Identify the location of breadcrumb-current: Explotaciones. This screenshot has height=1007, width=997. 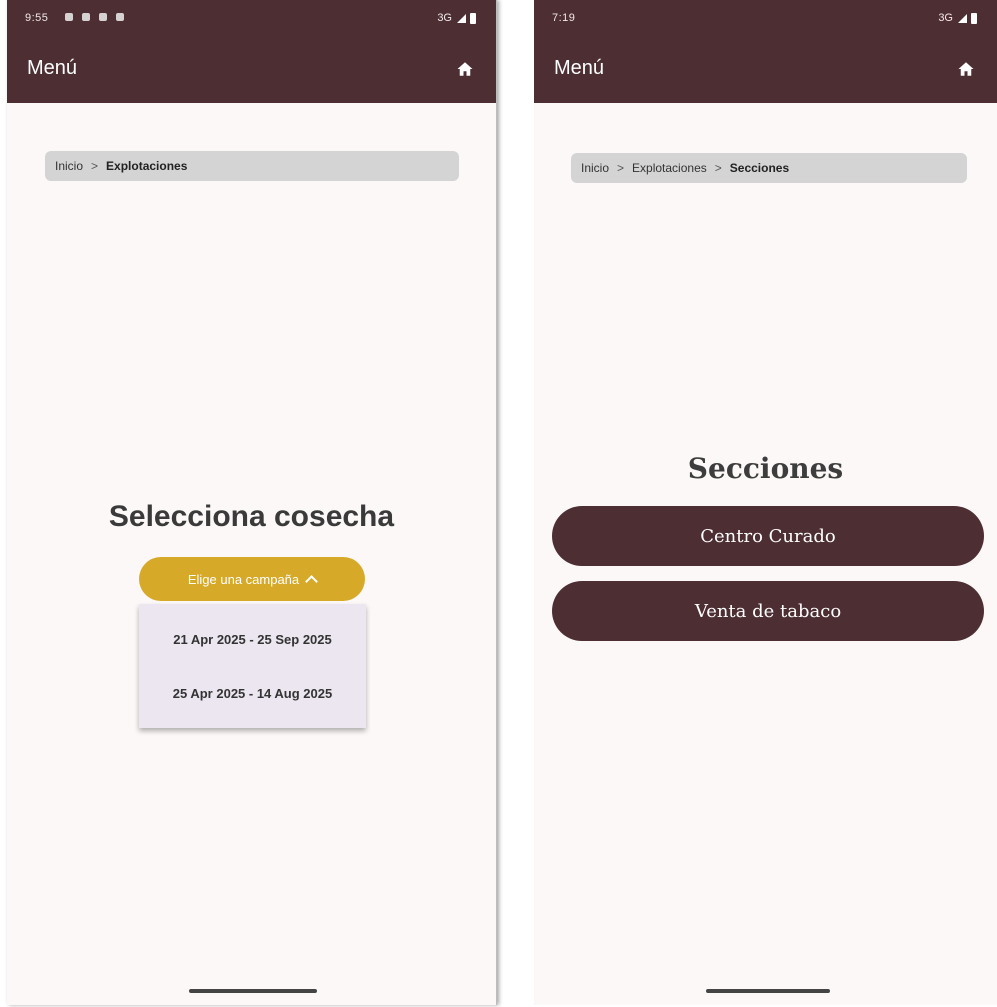
(147, 166).